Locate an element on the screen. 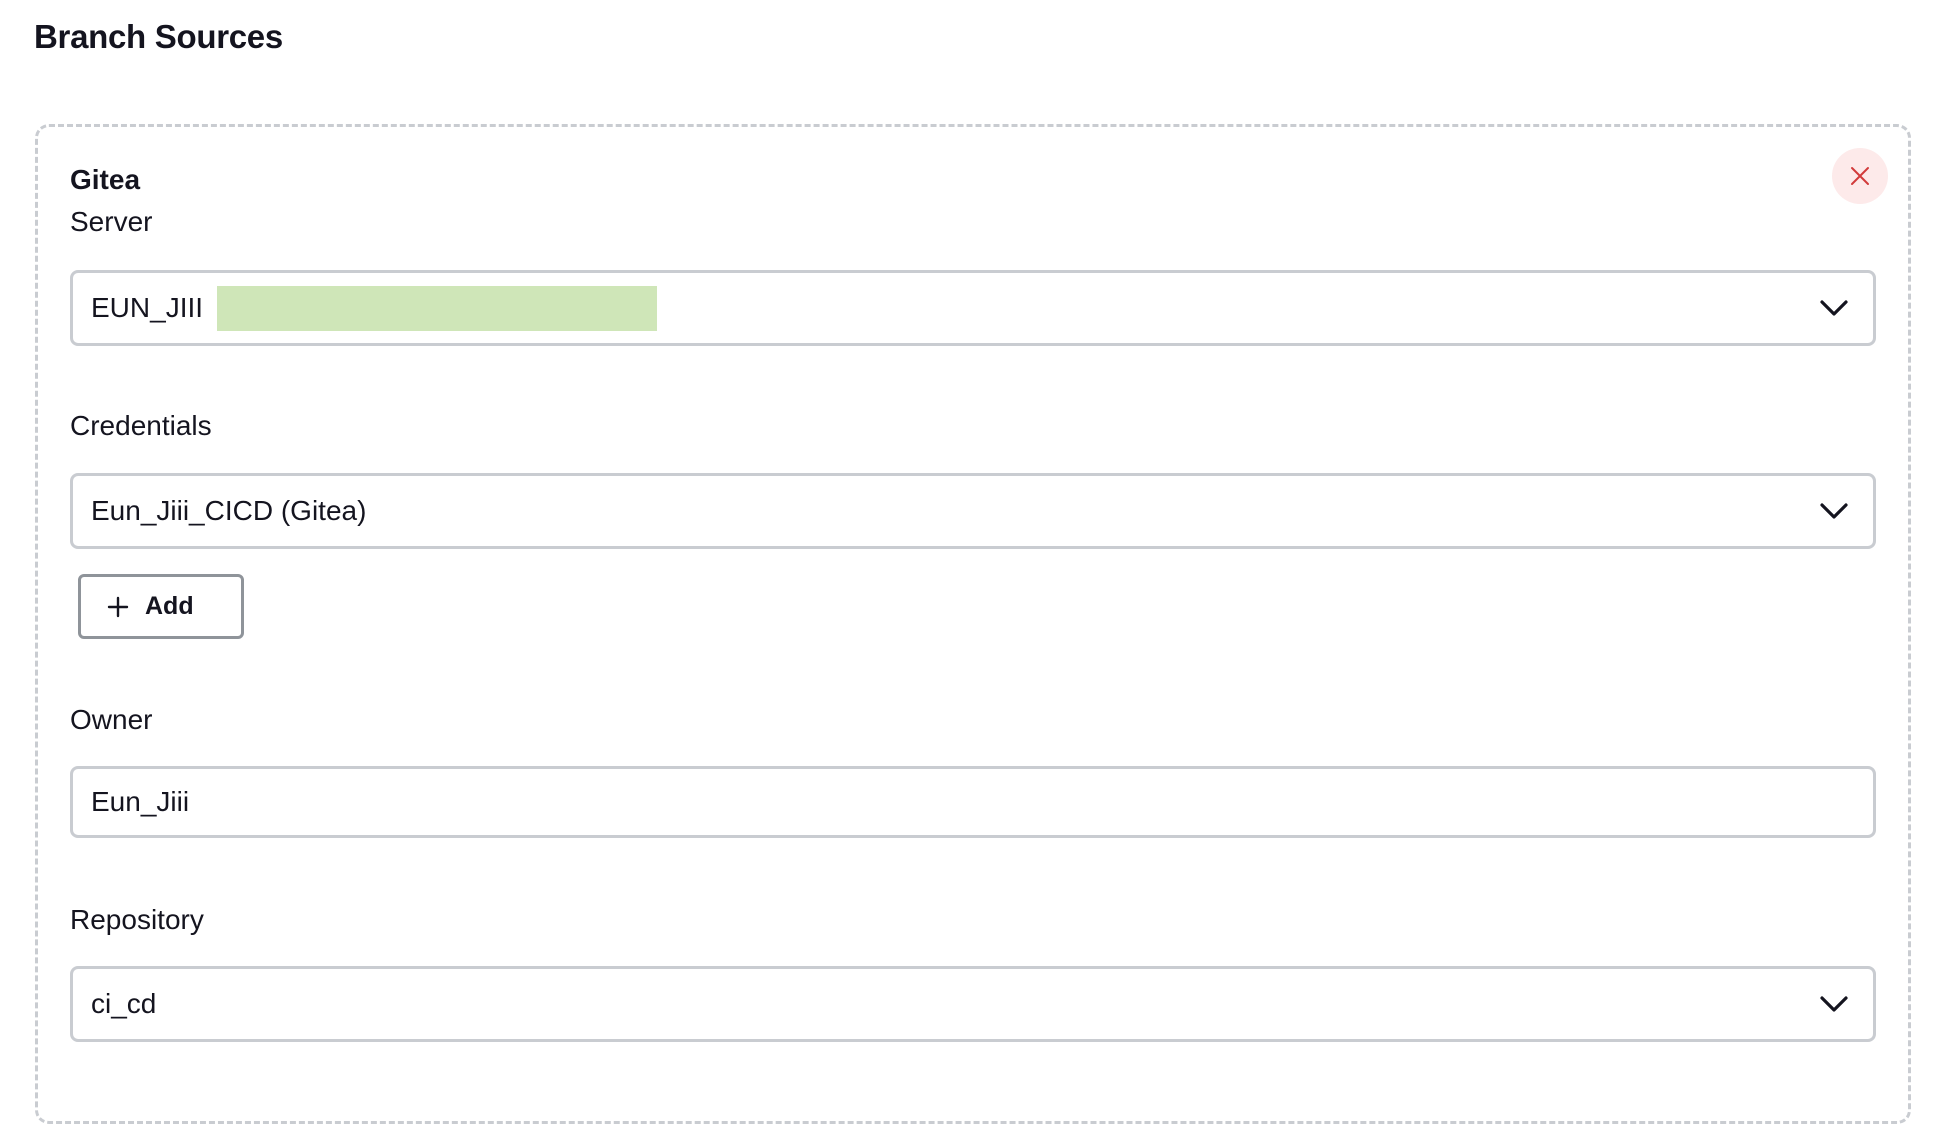  server-select: EUN_JIII is located at coordinates (973, 308).